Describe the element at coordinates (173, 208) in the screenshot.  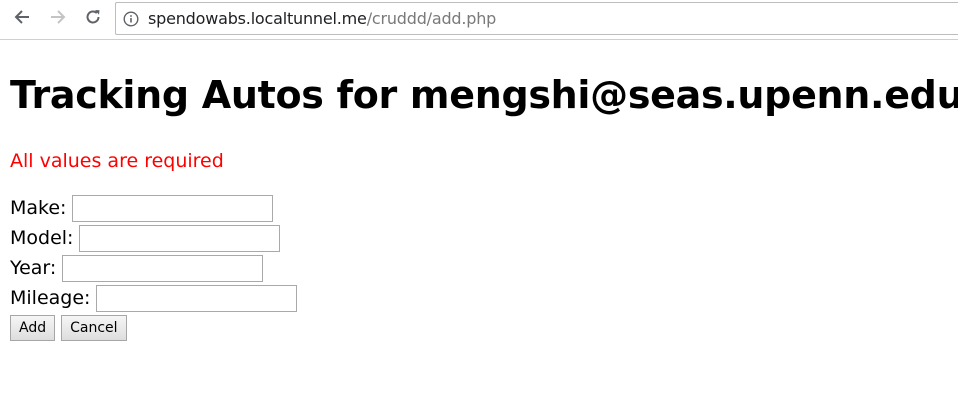
I see `make-input` at that location.